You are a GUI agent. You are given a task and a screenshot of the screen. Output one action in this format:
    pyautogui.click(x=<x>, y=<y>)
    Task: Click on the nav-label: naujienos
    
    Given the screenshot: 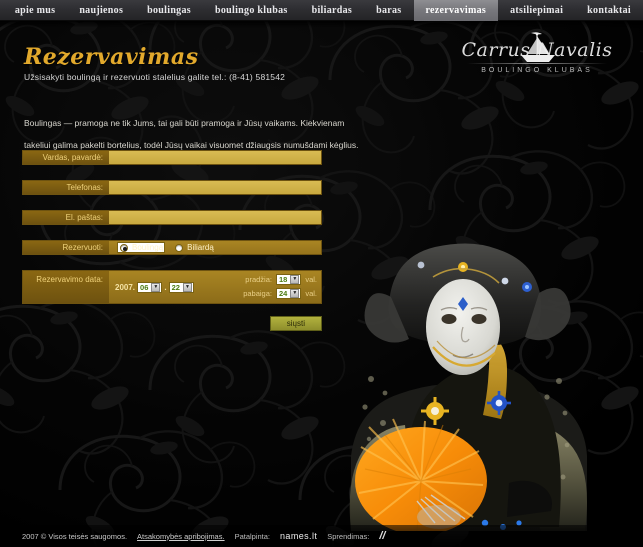 What is the action you would take?
    pyautogui.click(x=101, y=10)
    